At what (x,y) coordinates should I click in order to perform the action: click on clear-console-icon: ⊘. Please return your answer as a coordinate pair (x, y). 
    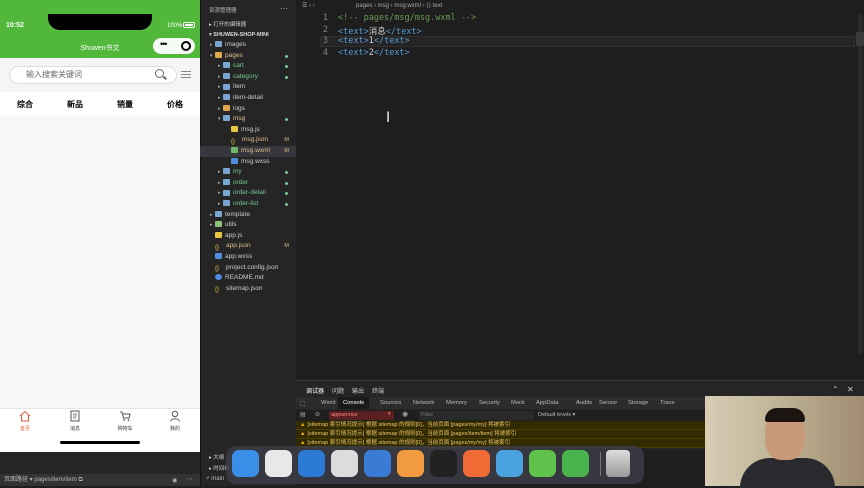
    Looking at the image, I should click on (317, 414).